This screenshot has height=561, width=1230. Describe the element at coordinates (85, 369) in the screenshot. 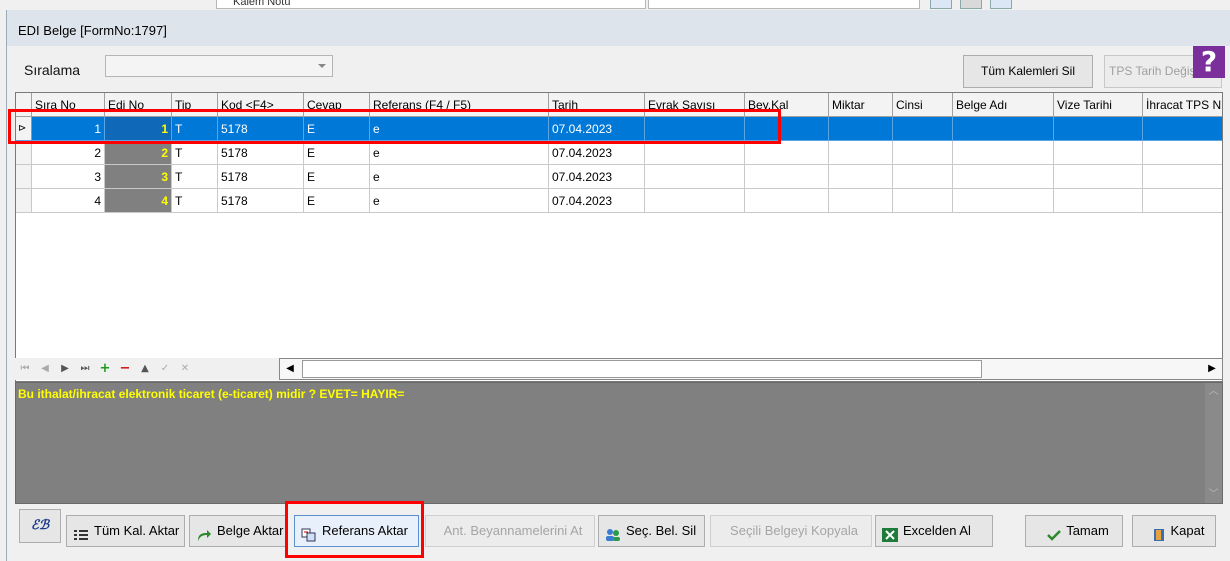

I see `last-record-icon: ⏭` at that location.